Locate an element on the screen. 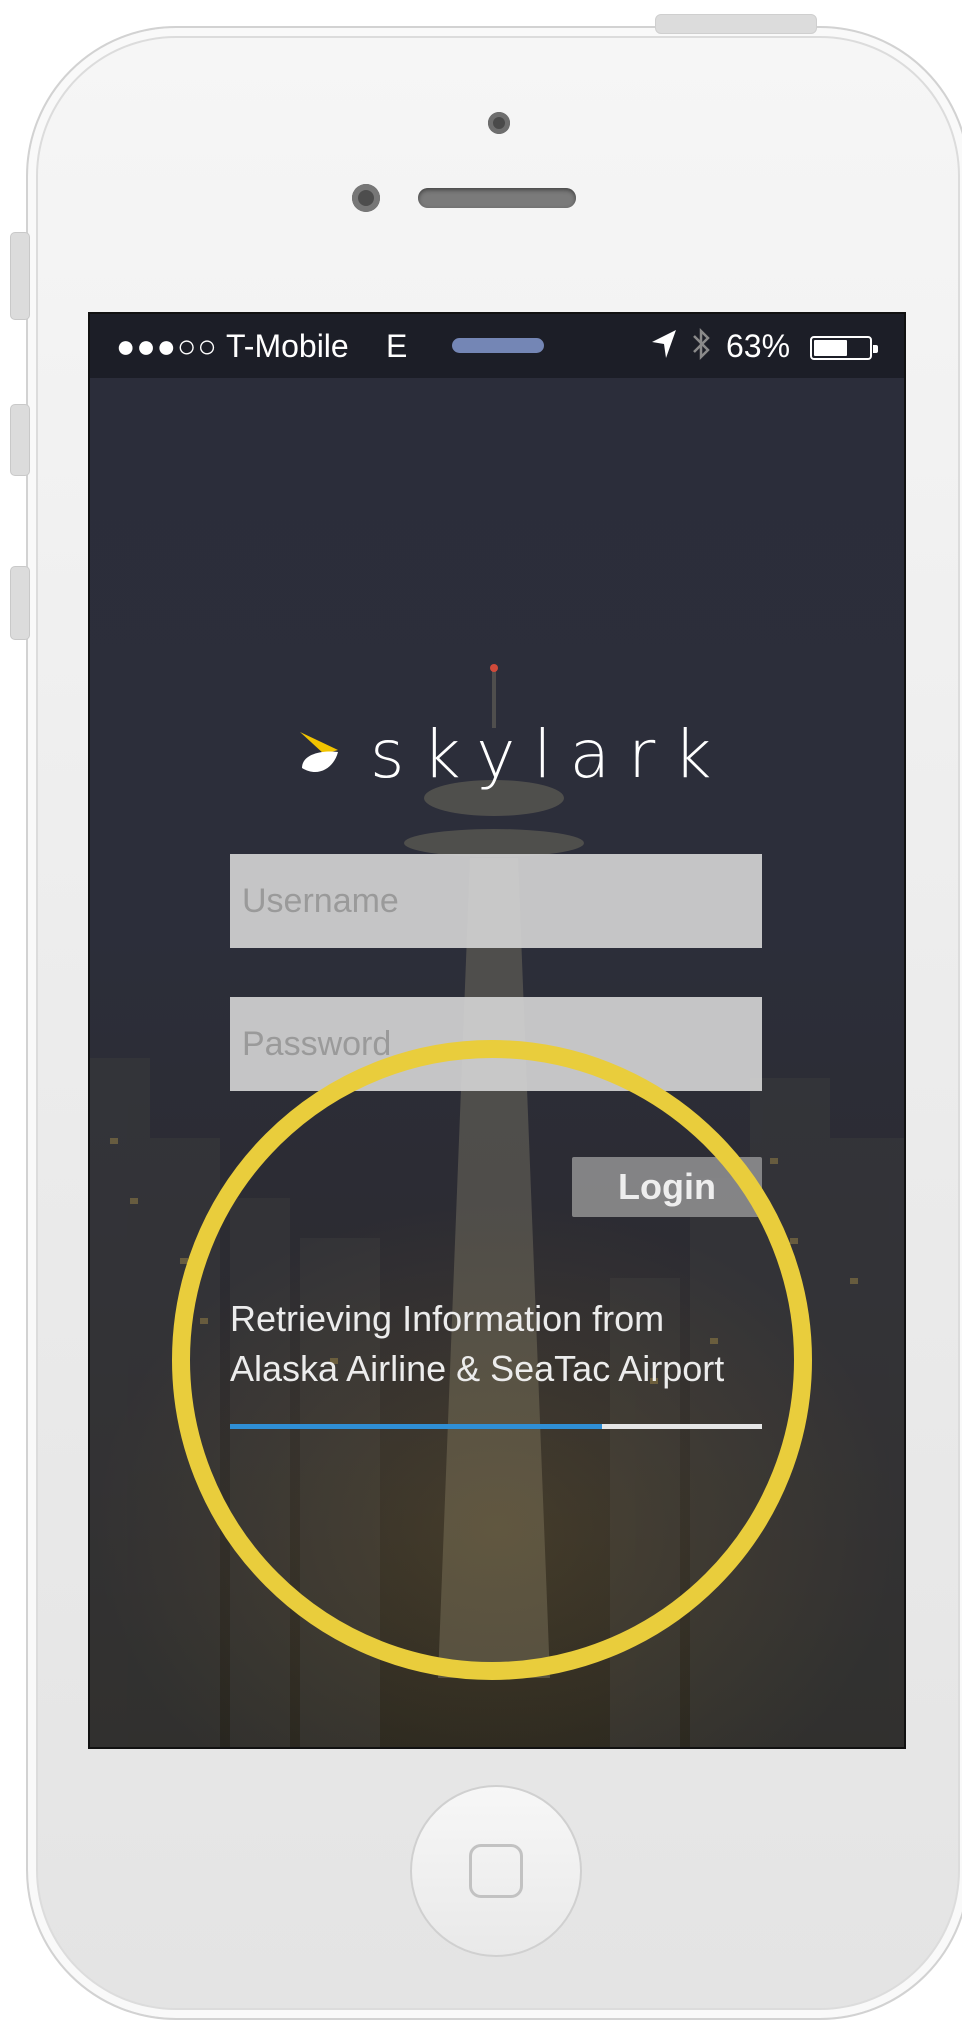 The width and height of the screenshot is (962, 2029). status-bar: ●●●○○ T-Mobile E 63% is located at coordinates (497, 346).